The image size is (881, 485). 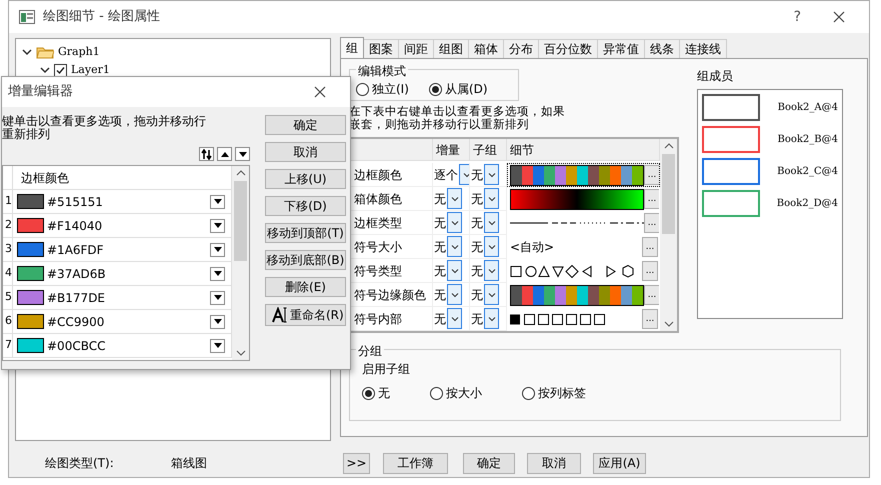 What do you see at coordinates (451, 175) in the screenshot?
I see `increment-dropdown: 逐个` at bounding box center [451, 175].